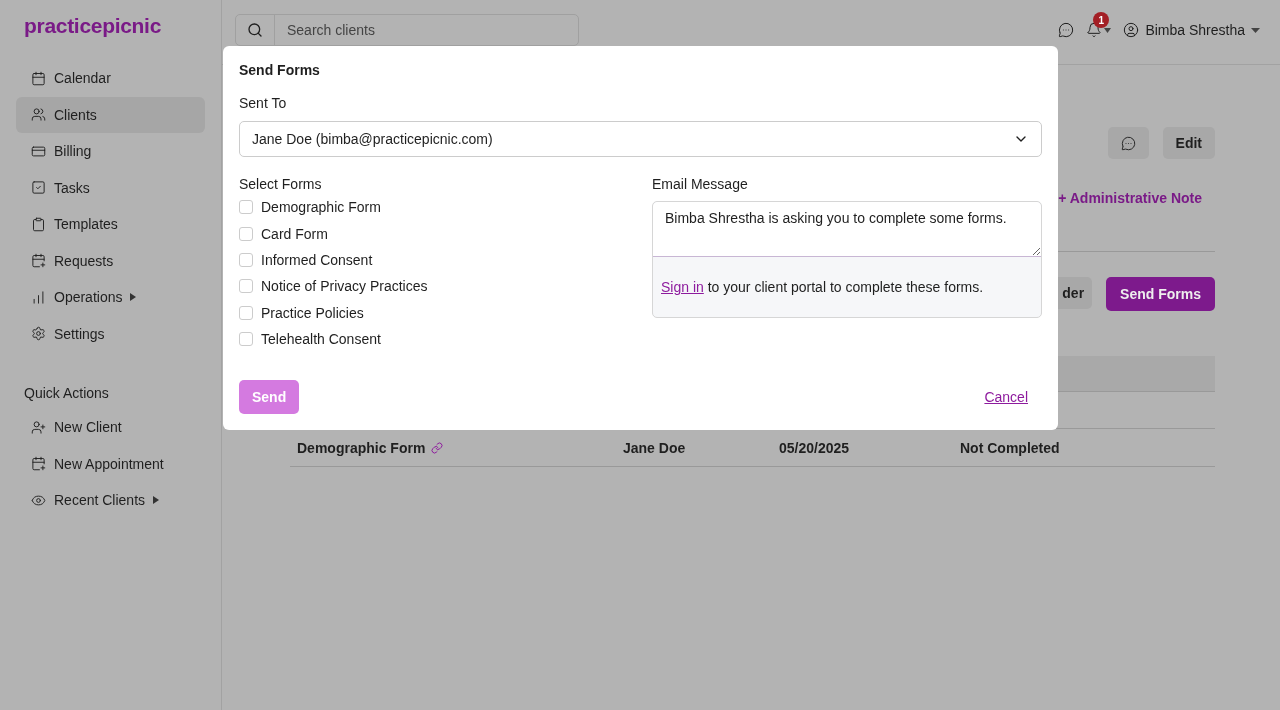 This screenshot has width=1280, height=710. What do you see at coordinates (1101, 20) in the screenshot?
I see `notification-badge: 1` at bounding box center [1101, 20].